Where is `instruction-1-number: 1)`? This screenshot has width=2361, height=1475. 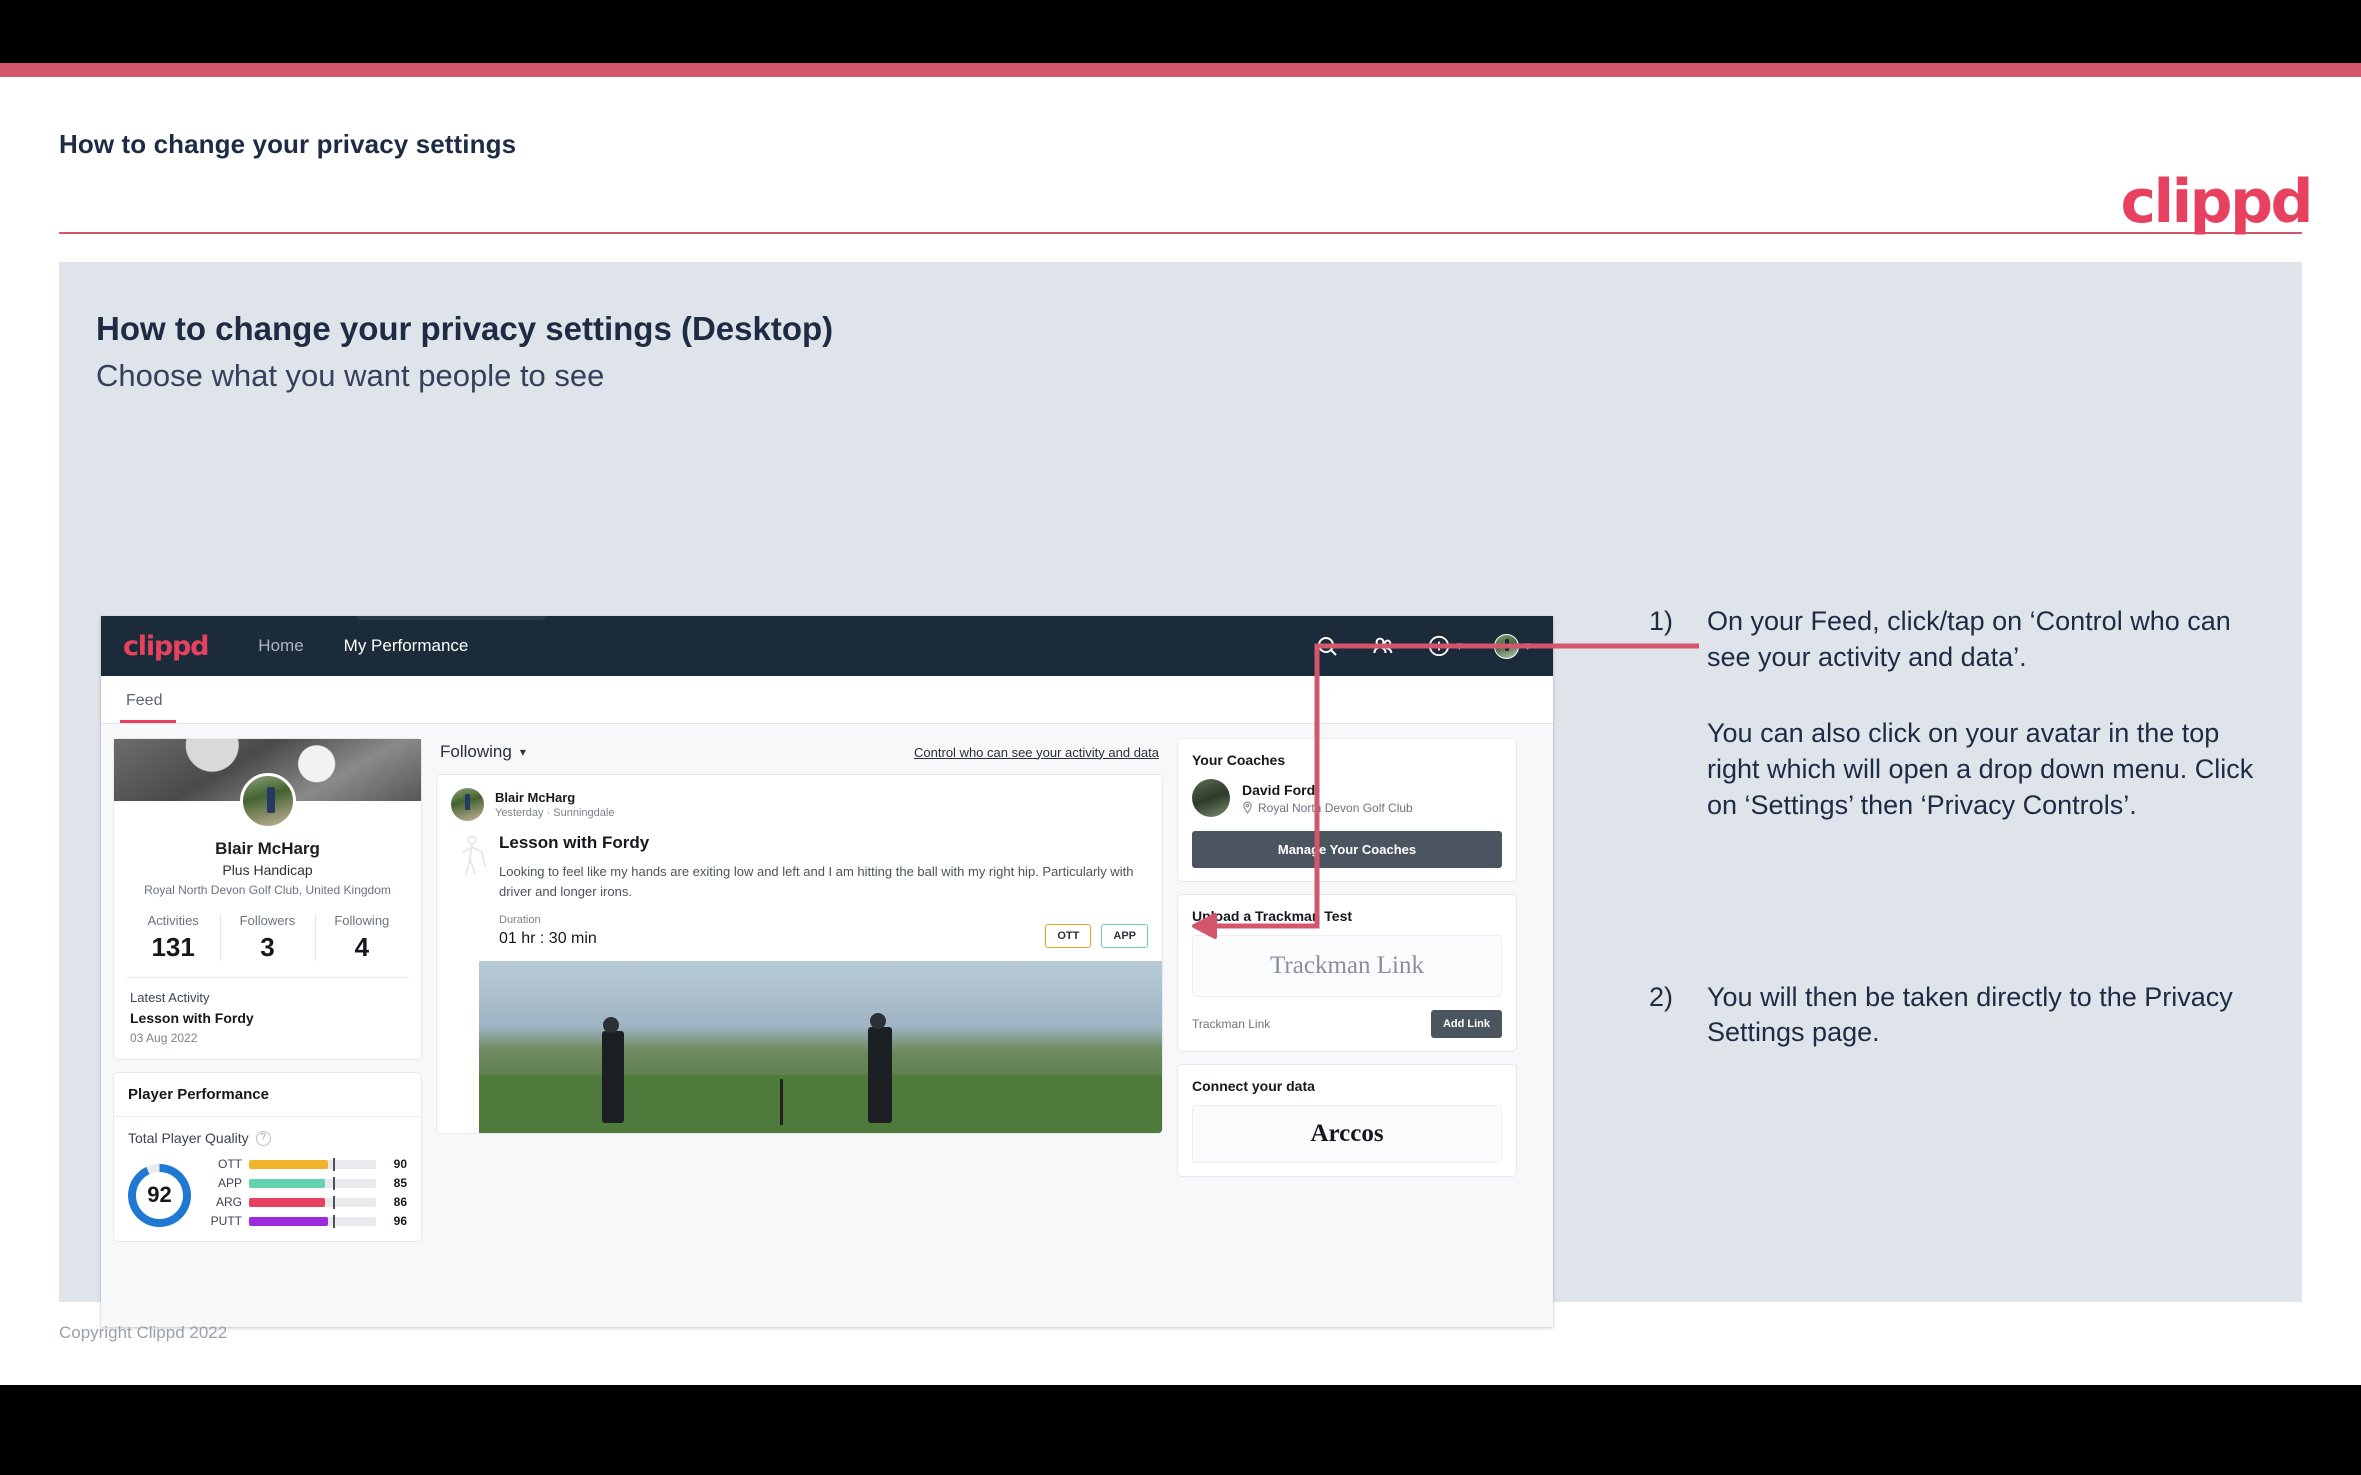 instruction-1-number: 1) is located at coordinates (1661, 621).